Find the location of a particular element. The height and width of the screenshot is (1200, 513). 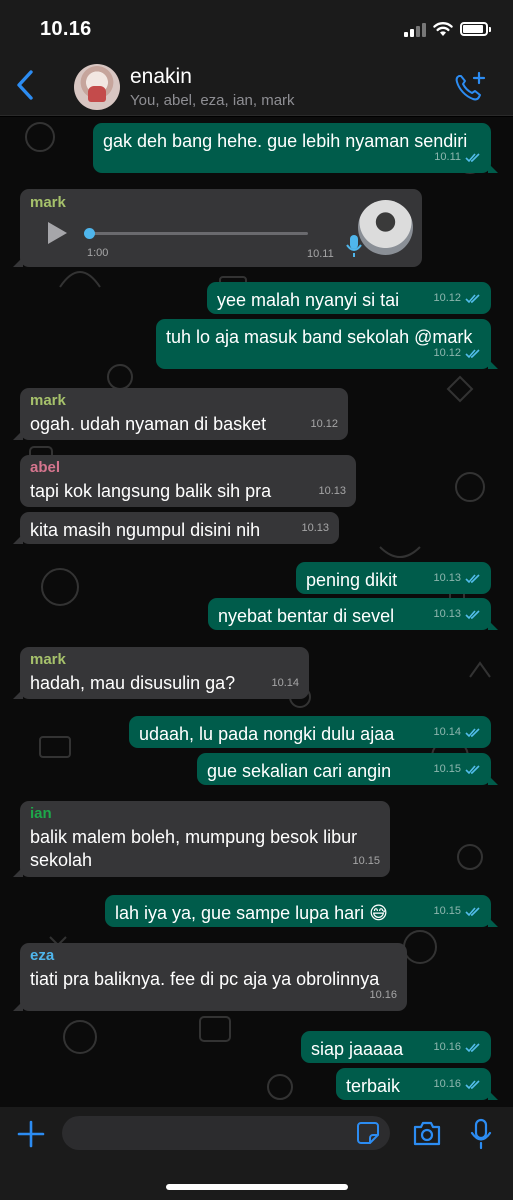

status-bar: 10.16 is located at coordinates (256, 28).